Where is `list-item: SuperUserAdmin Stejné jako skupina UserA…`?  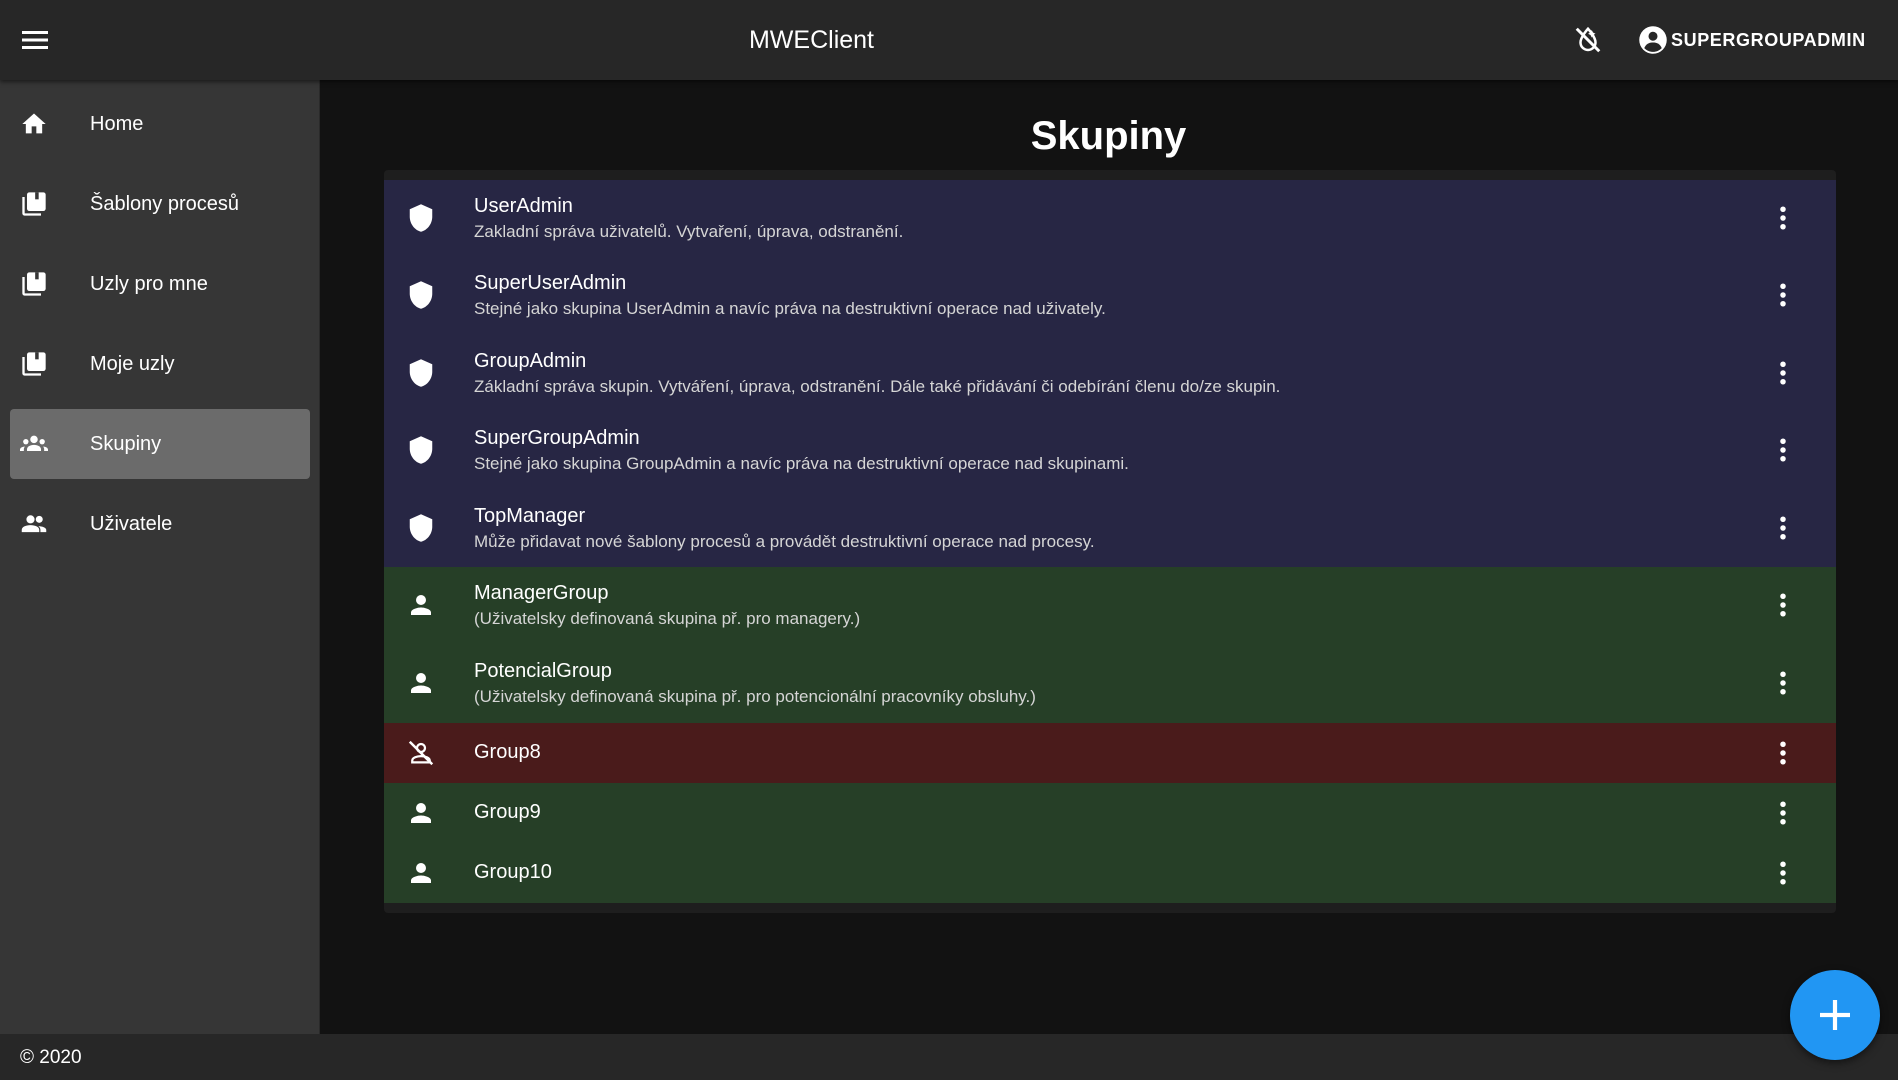 list-item: SuperUserAdmin Stejné jako skupina UserA… is located at coordinates (1110, 296).